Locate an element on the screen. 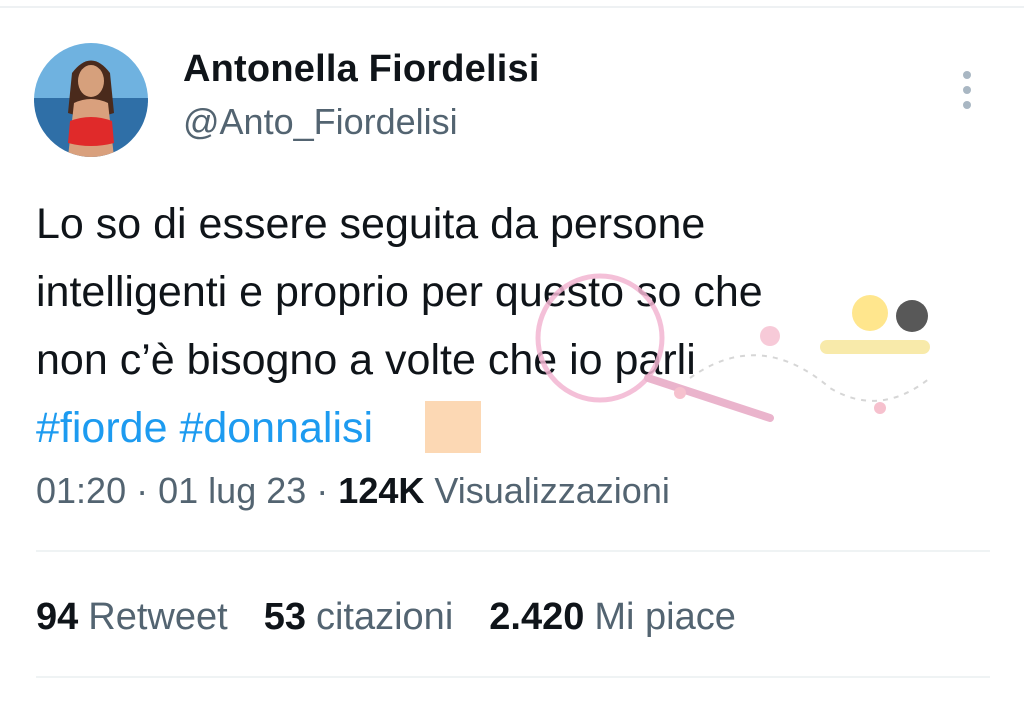 This screenshot has width=1024, height=706. quotes-stat: 53 citazioni is located at coordinates (359, 617).